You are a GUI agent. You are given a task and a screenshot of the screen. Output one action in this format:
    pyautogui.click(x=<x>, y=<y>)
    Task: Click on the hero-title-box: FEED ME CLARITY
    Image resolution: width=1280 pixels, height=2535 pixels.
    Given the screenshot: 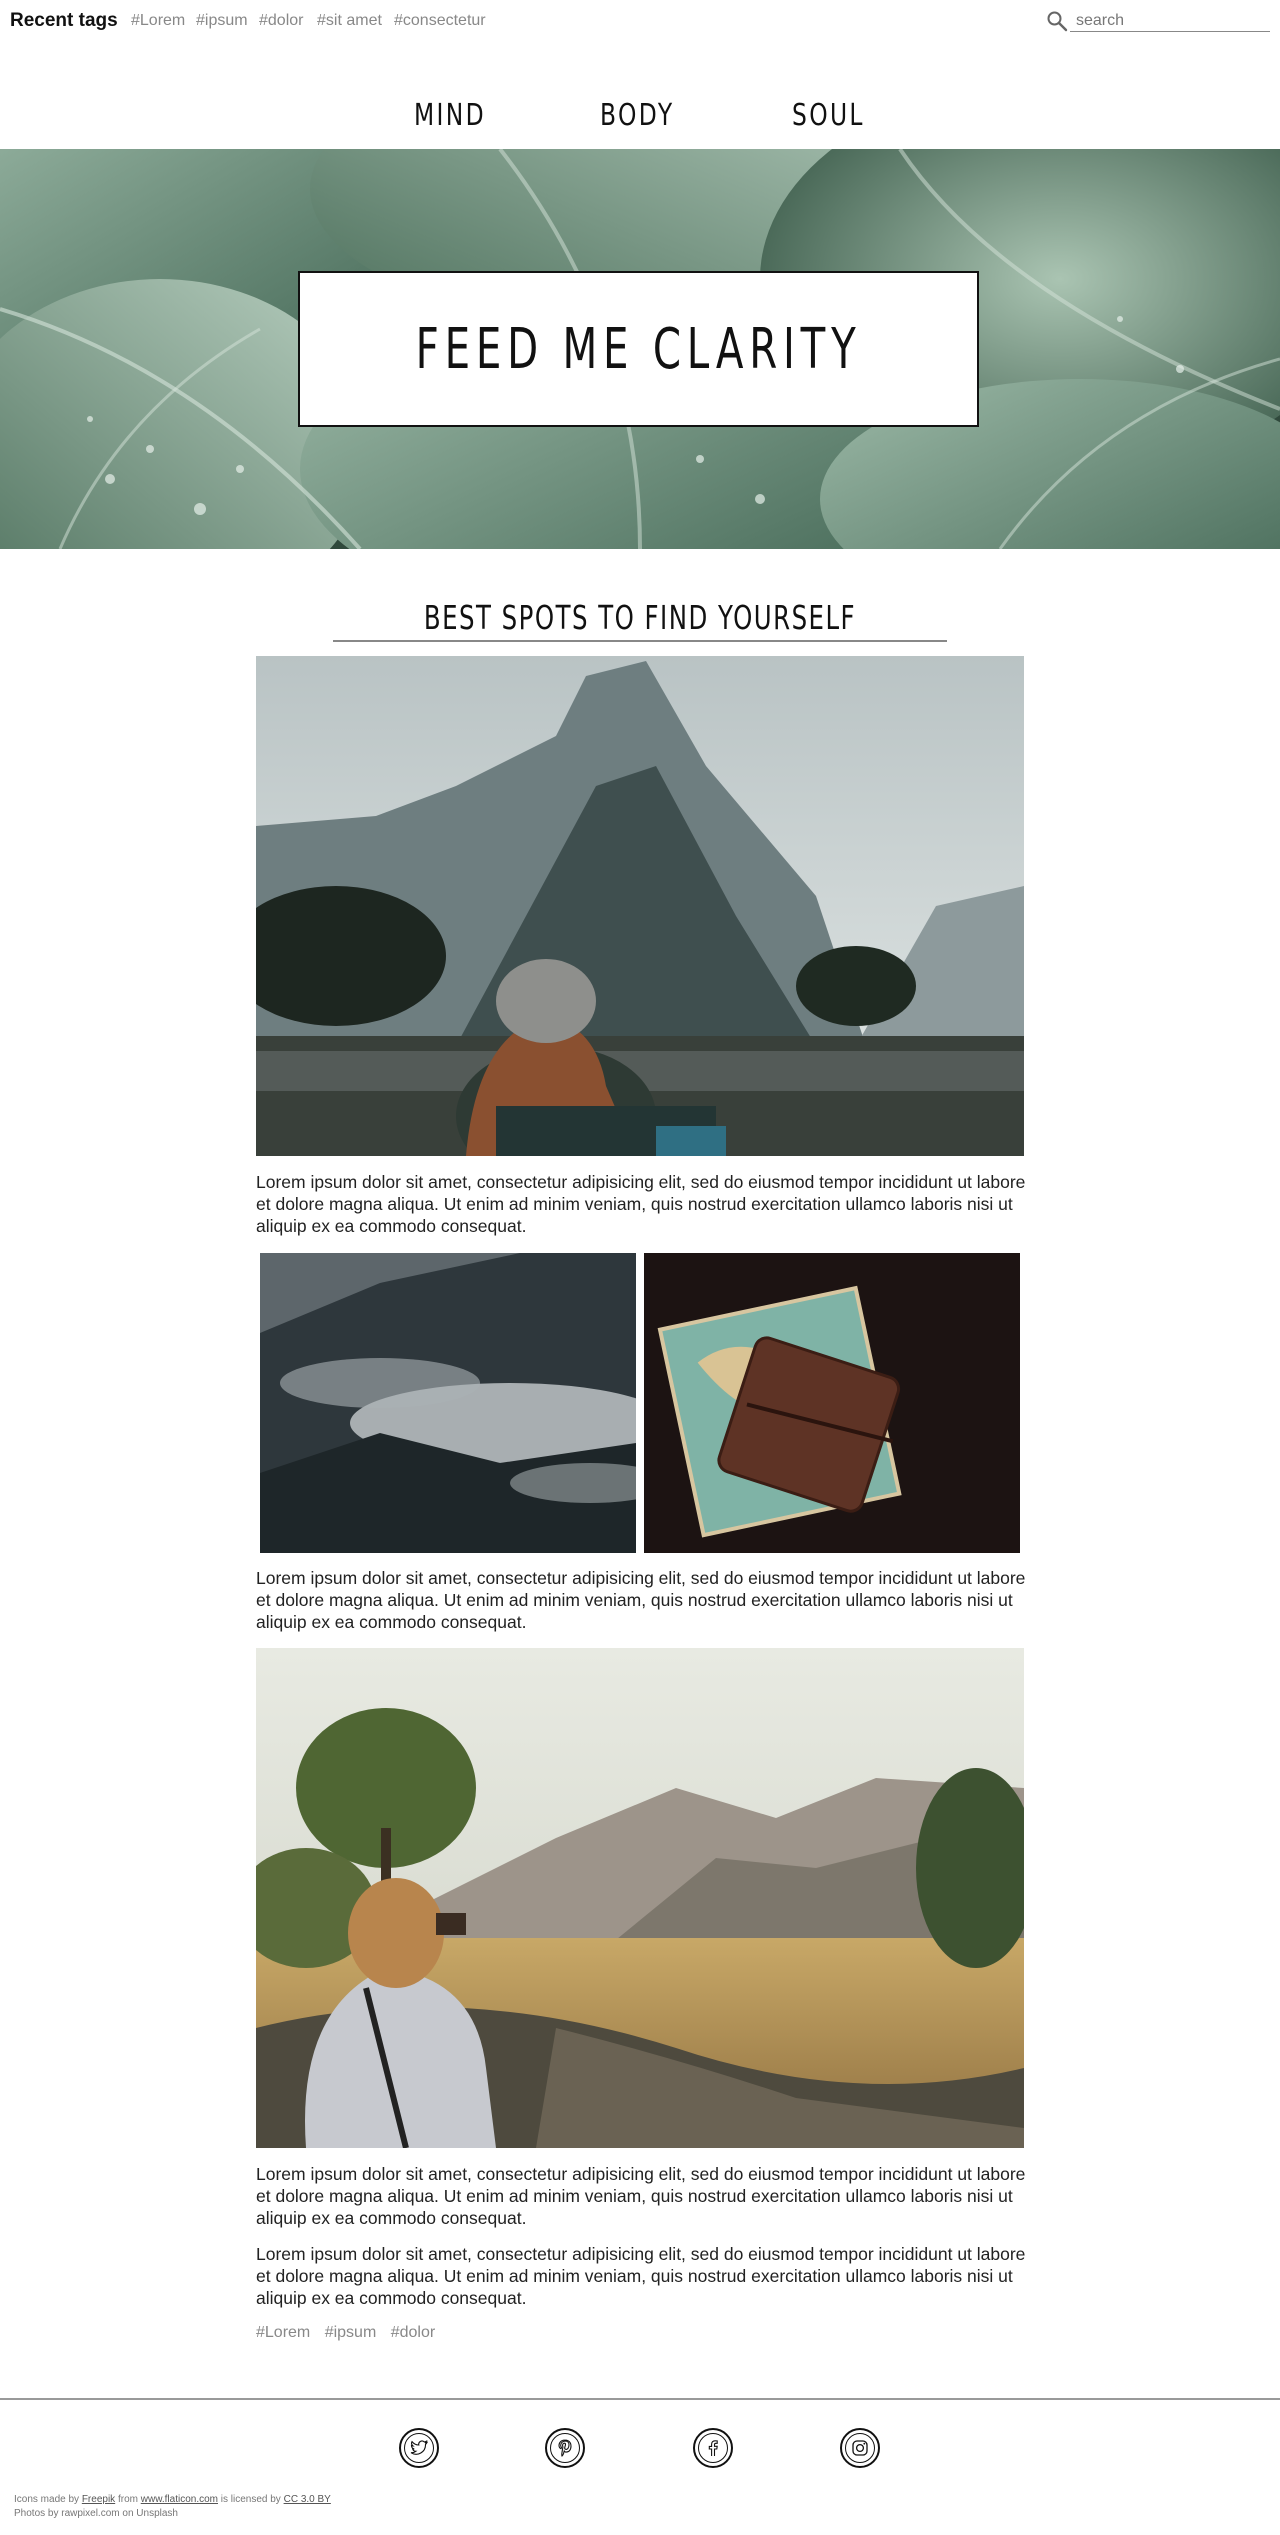 What is the action you would take?
    pyautogui.click(x=638, y=349)
    